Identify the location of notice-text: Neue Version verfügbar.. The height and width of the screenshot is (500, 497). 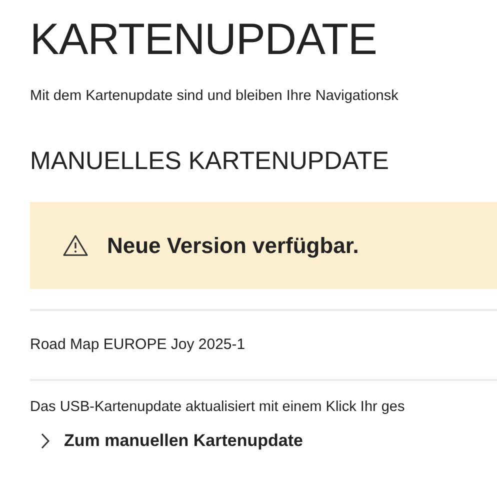
(233, 245).